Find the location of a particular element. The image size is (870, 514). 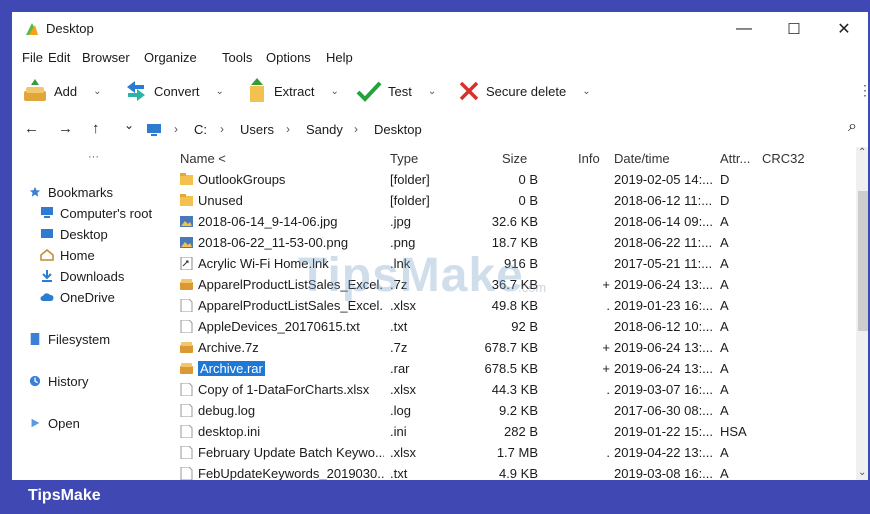

column-header-info: Info is located at coordinates (589, 158).